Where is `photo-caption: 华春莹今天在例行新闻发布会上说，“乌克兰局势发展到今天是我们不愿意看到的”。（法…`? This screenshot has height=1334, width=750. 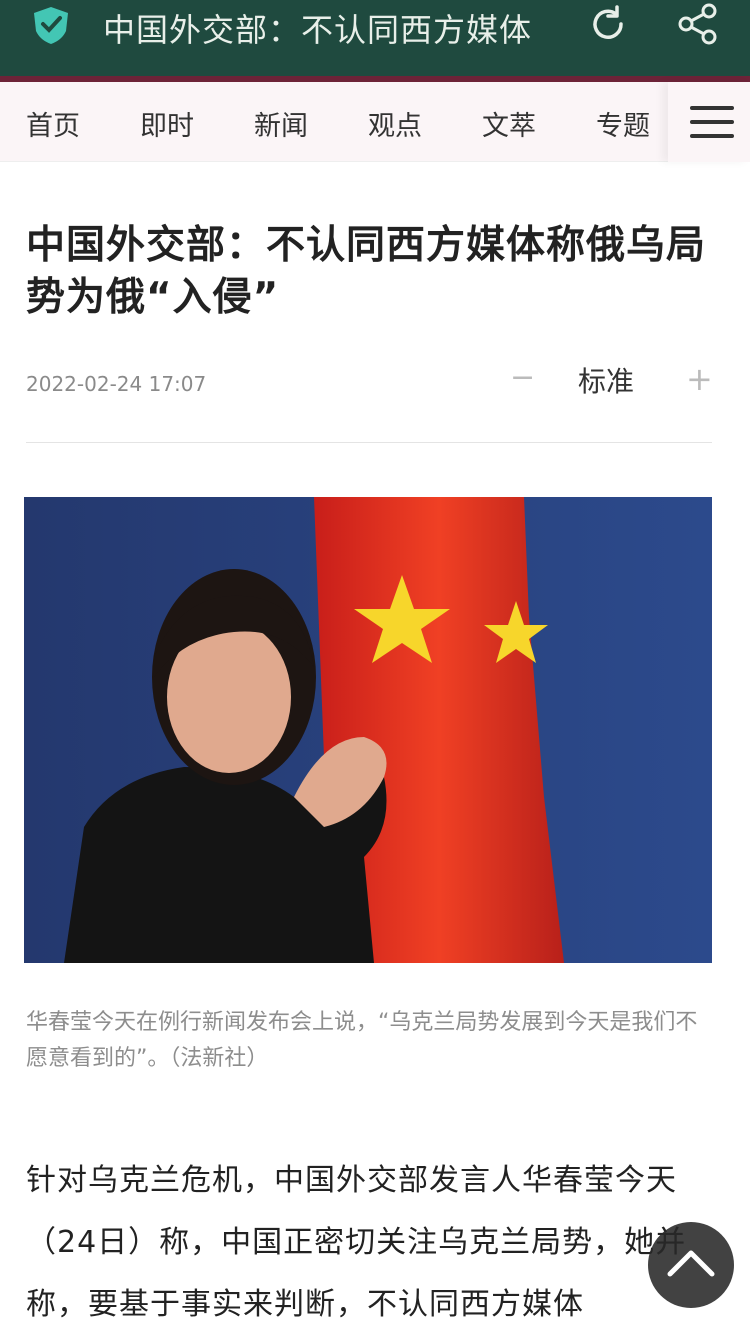
photo-caption: 华春莹今天在例行新闻发布会上说，“乌克兰局势发展到今天是我们不愿意看到的”。（法… is located at coordinates (362, 1040).